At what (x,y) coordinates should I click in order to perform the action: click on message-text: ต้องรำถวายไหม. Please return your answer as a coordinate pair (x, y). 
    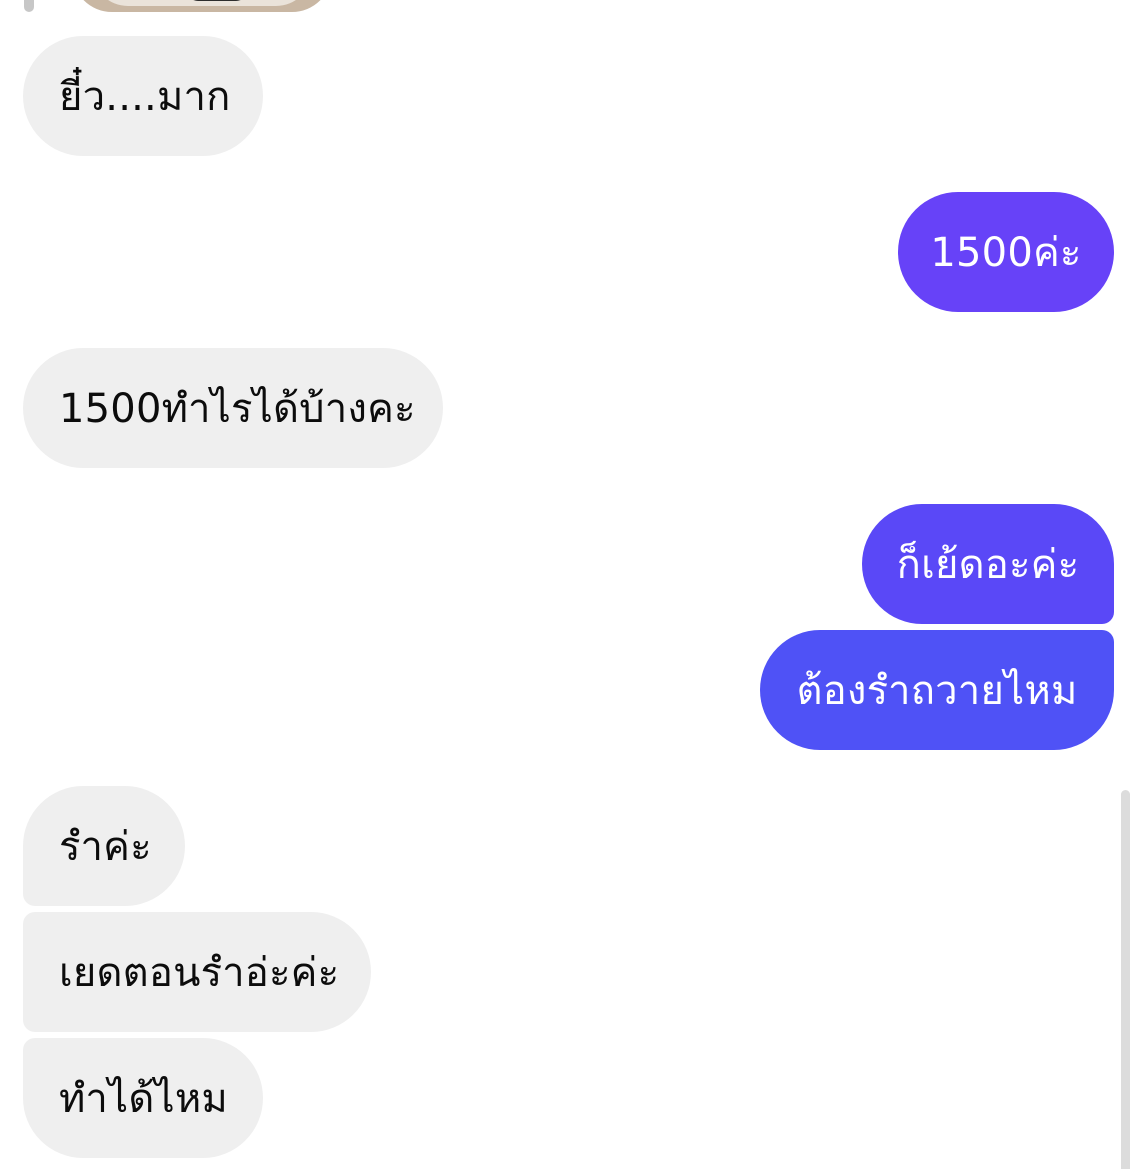
    Looking at the image, I should click on (937, 691).